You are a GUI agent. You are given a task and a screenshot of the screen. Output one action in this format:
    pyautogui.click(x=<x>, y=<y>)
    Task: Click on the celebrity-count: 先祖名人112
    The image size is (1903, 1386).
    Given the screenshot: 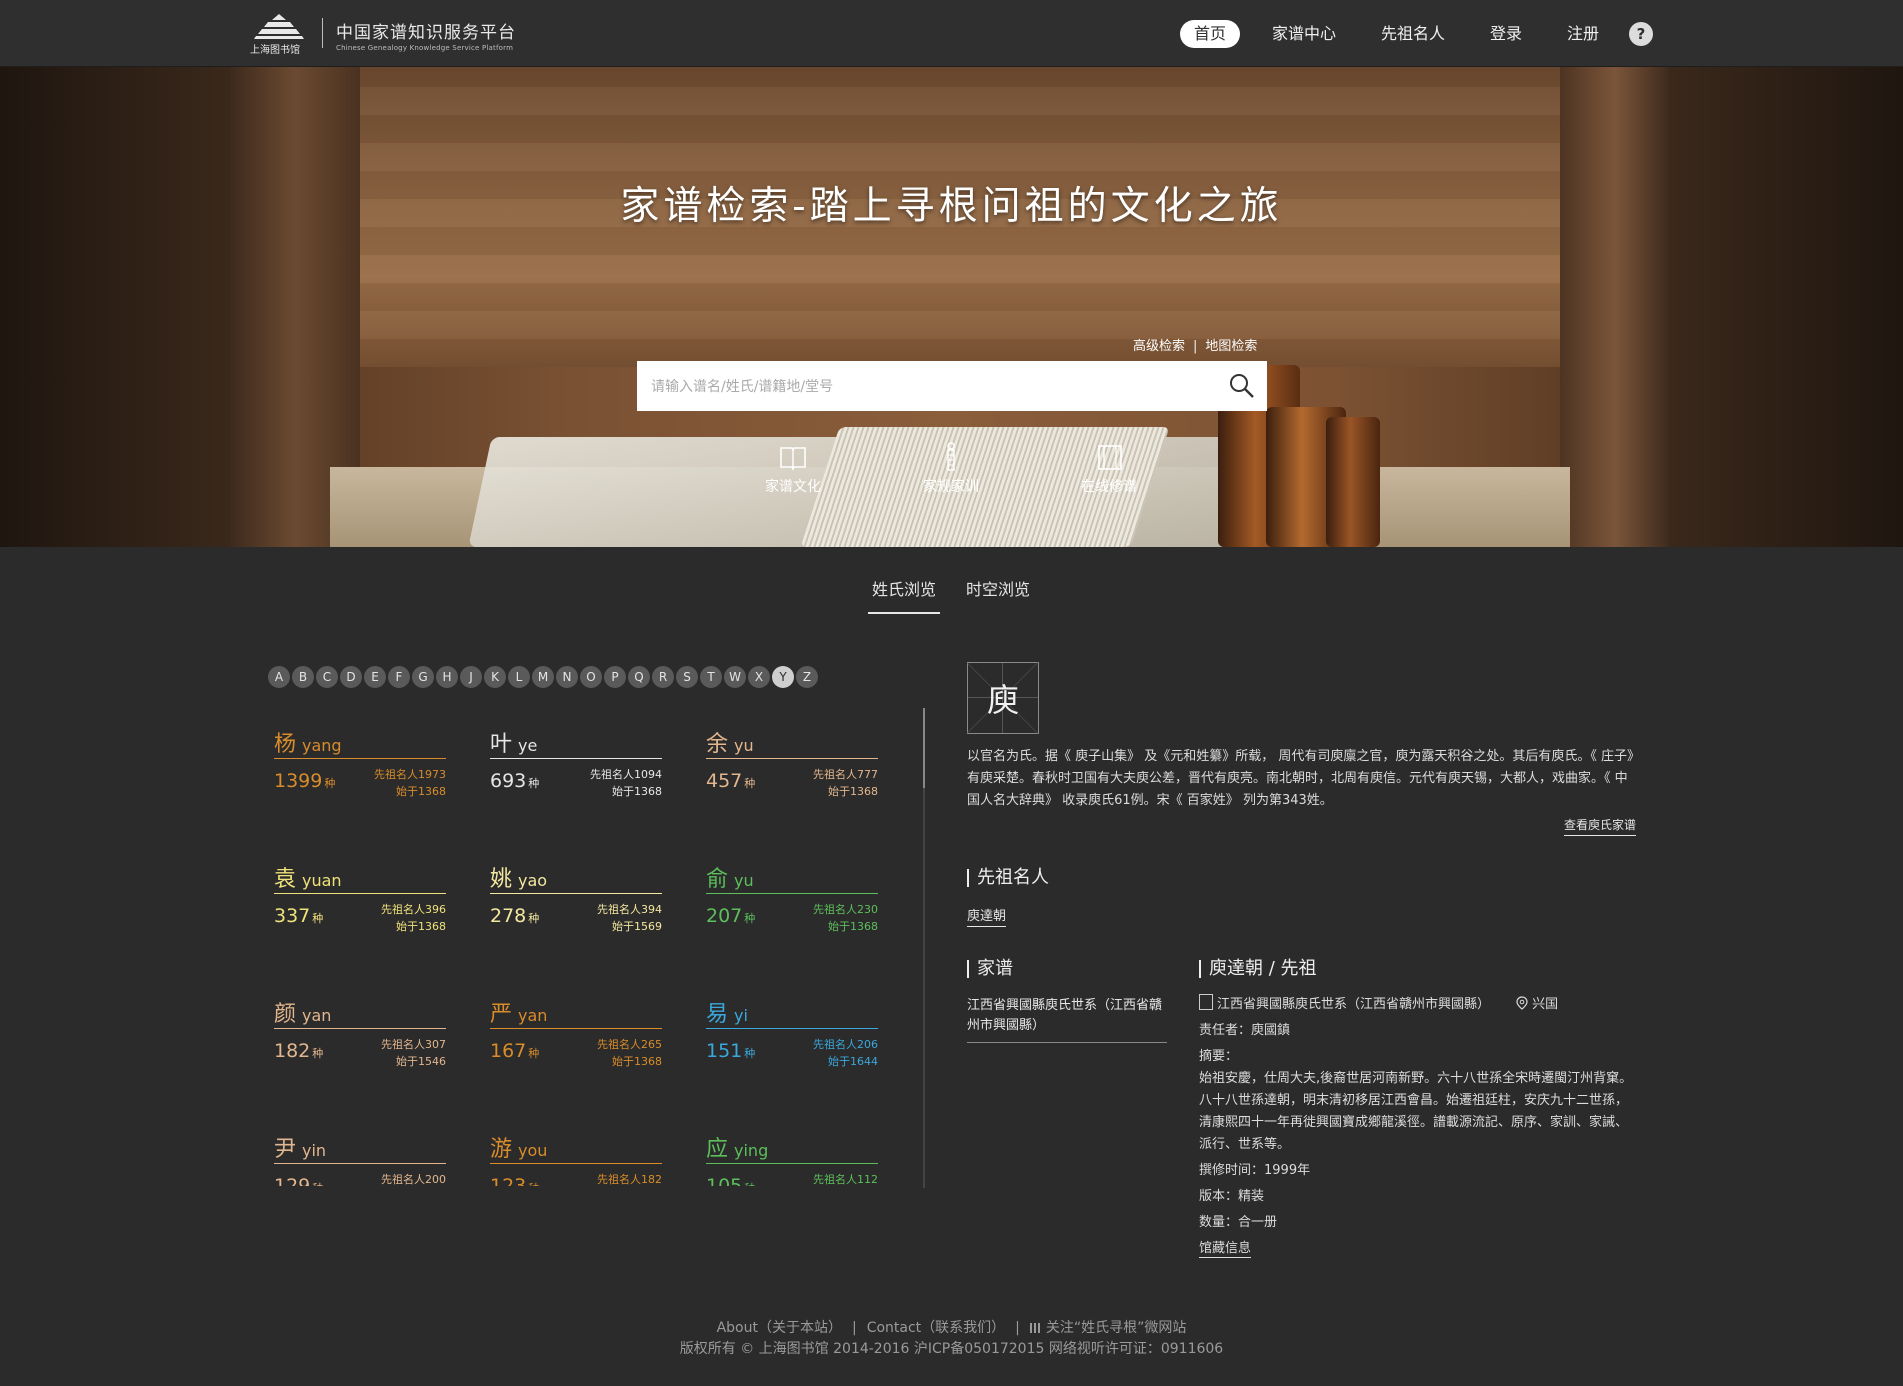 What is the action you would take?
    pyautogui.click(x=845, y=1179)
    